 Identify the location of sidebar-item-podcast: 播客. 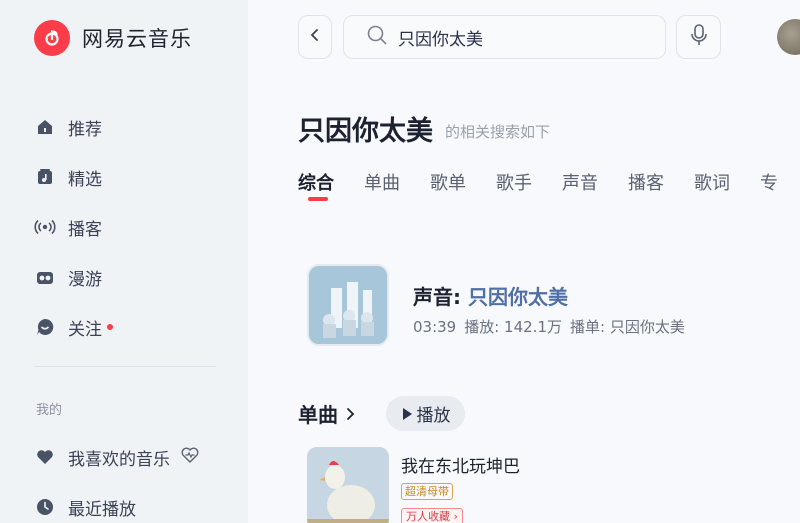
(68, 227).